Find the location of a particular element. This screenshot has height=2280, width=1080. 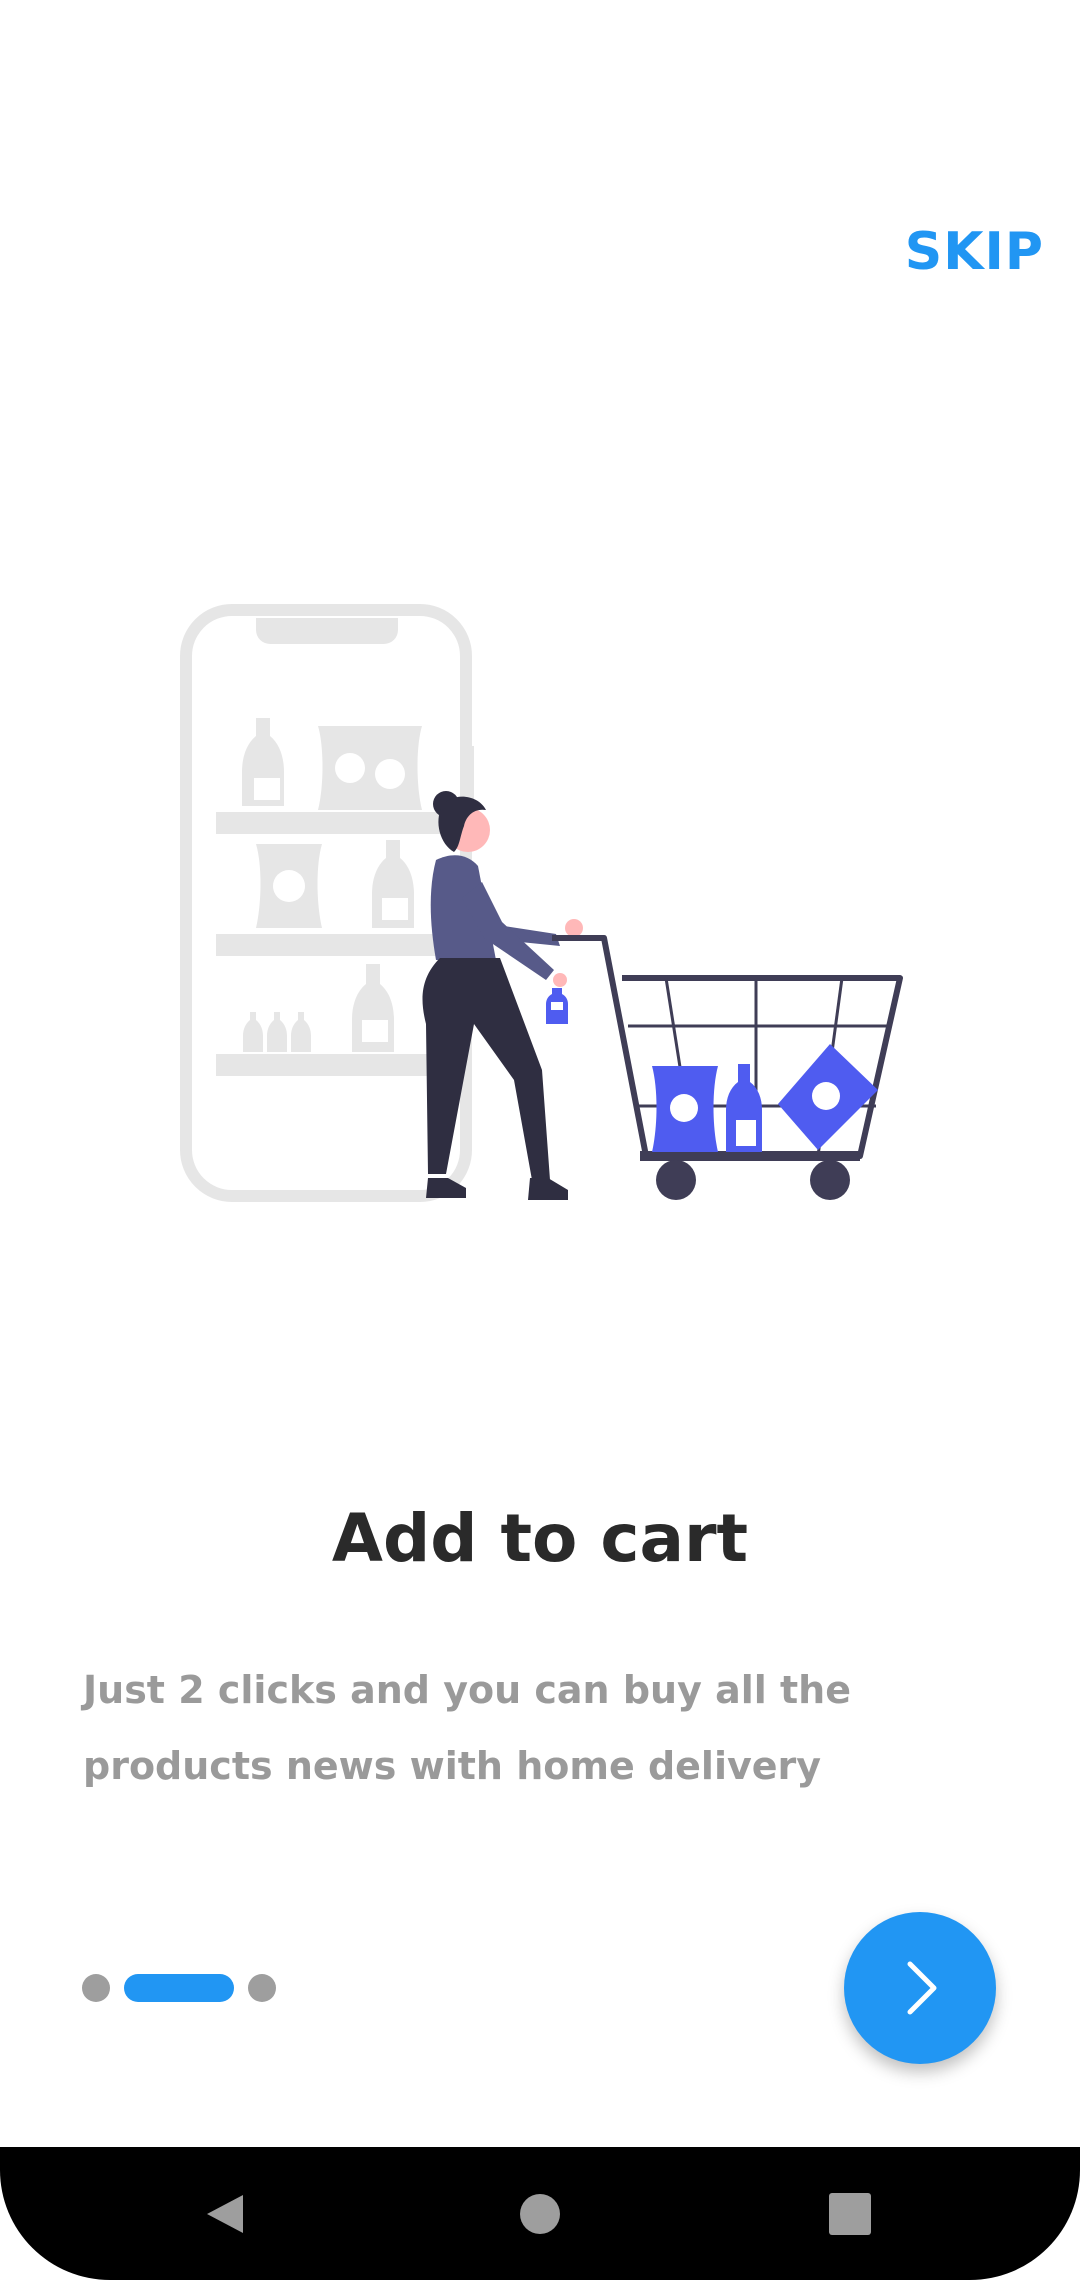

woman-figure-illustration is located at coordinates (502, 995).